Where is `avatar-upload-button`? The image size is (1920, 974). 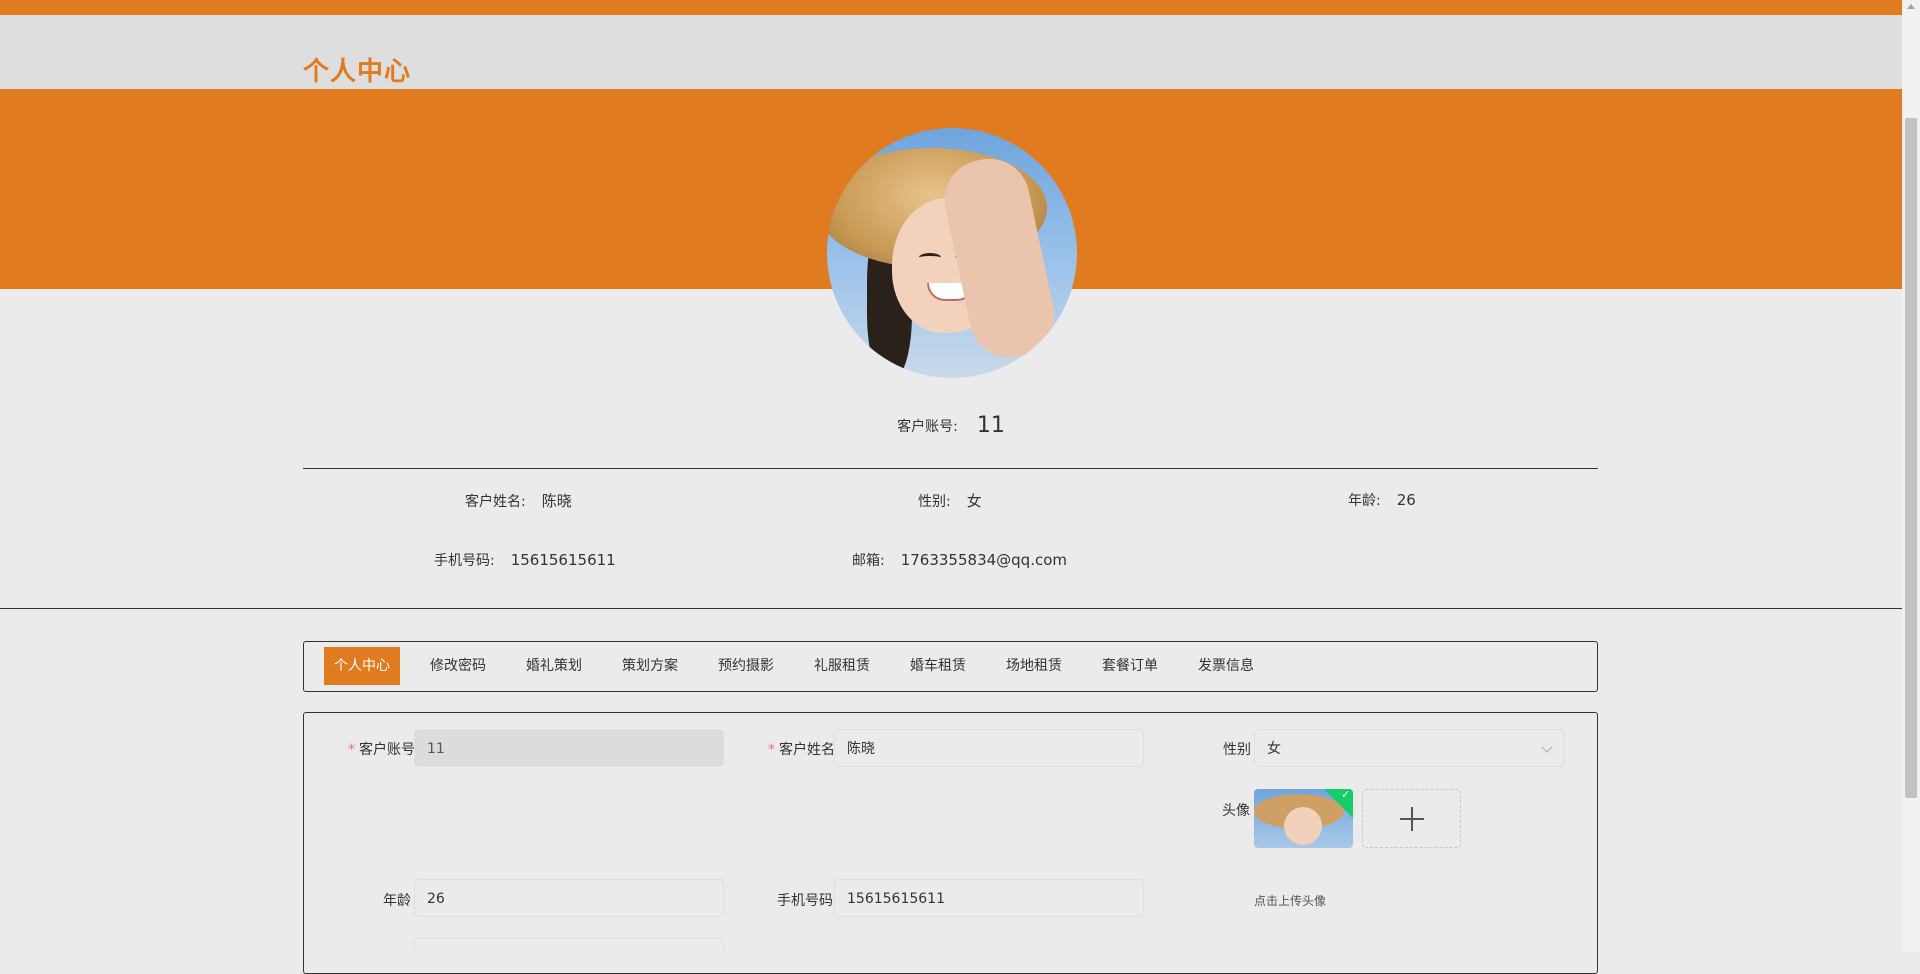
avatar-upload-button is located at coordinates (1411, 818).